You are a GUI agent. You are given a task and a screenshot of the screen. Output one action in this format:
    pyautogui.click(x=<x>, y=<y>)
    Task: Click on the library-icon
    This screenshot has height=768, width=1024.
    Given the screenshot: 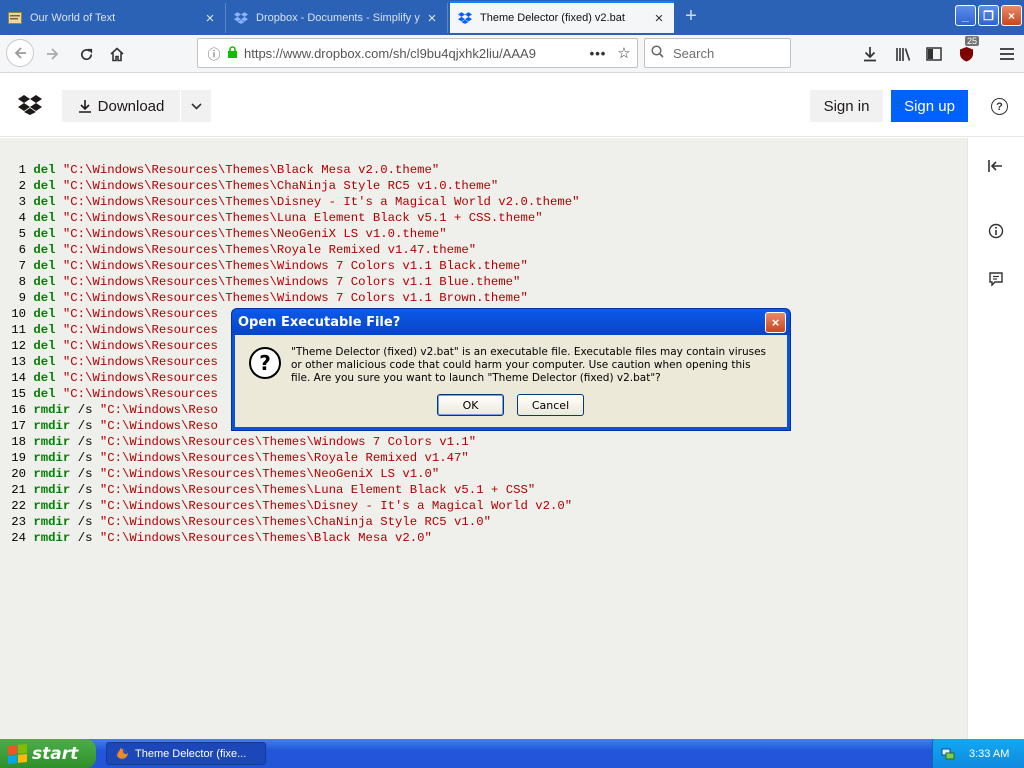 What is the action you would take?
    pyautogui.click(x=903, y=54)
    